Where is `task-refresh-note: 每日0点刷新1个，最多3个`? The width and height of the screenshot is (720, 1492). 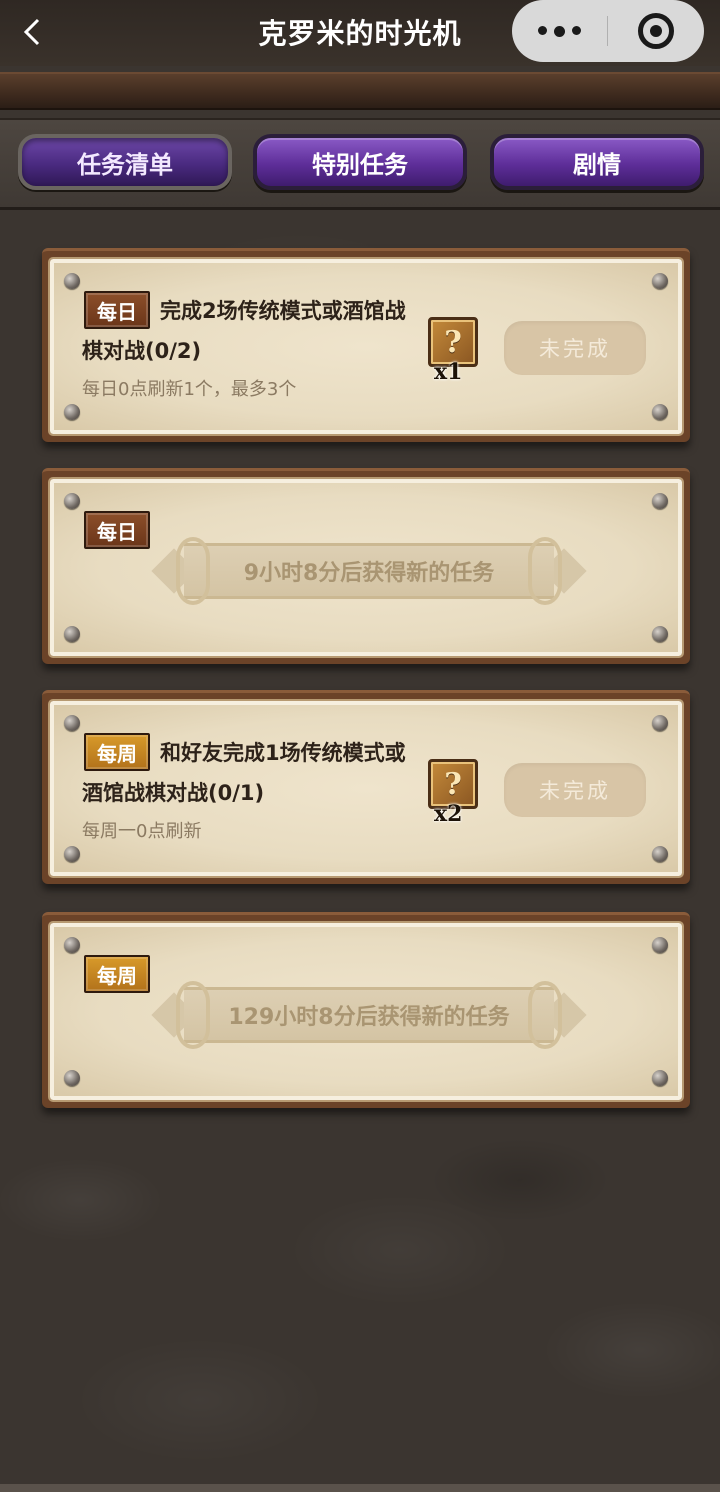
task-refresh-note: 每日0点刷新1个，最多3个 is located at coordinates (189, 389).